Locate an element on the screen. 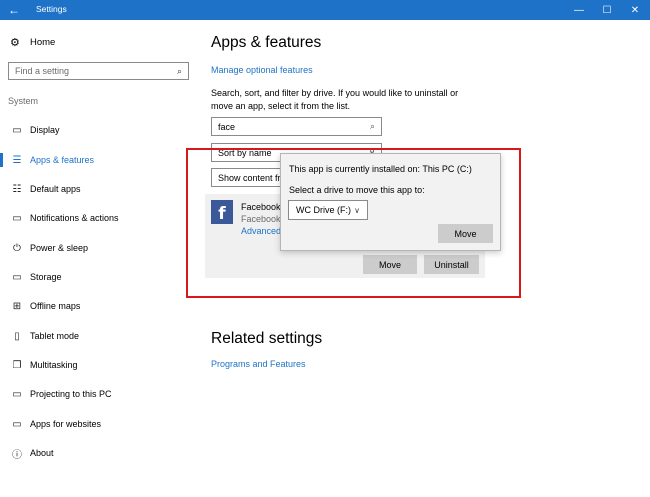 Image resolution: width=650 pixels, height=497 pixels. find-setting-placeholder: Find a setting is located at coordinates (42, 71).